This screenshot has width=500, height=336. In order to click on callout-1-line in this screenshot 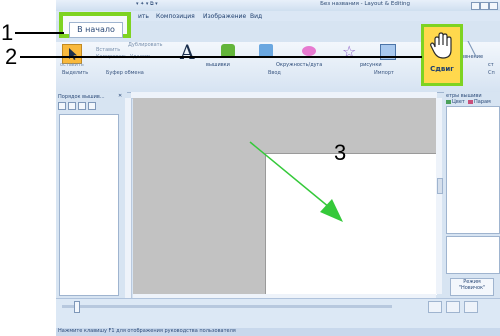, I will do `click(39, 33)`.